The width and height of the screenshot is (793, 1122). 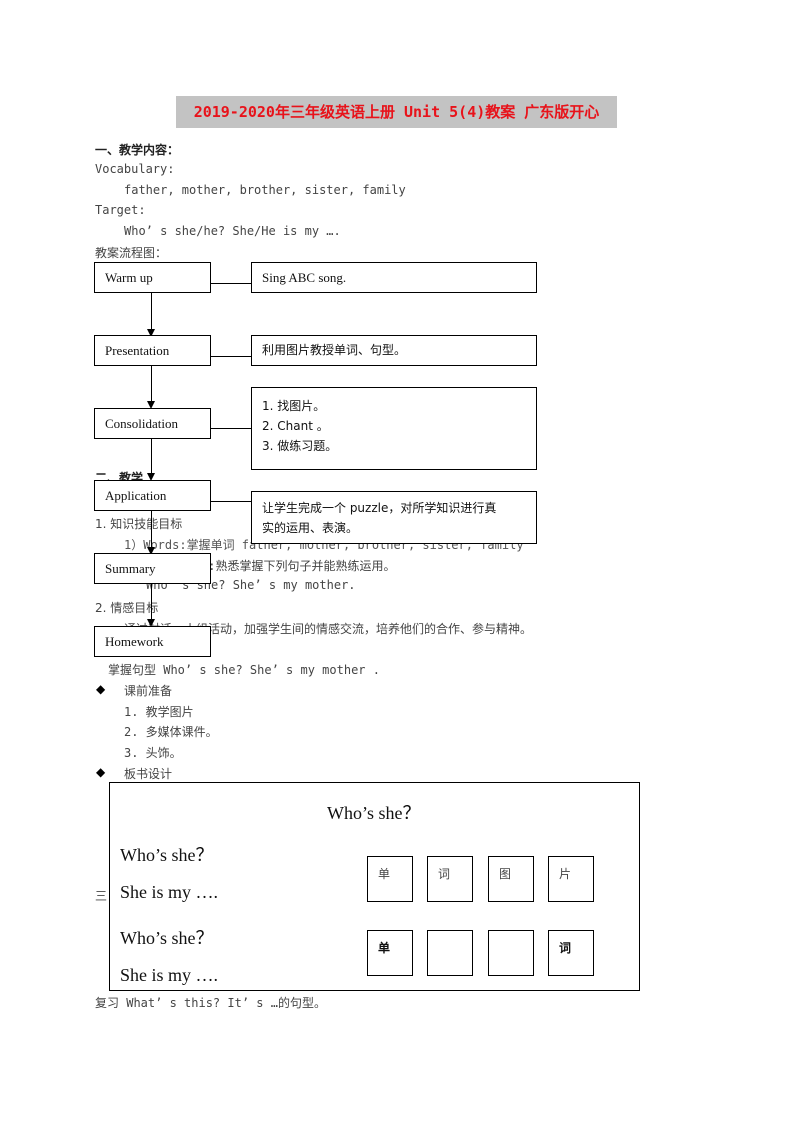 What do you see at coordinates (310, 528) in the screenshot?
I see `desc-line: 实的运用、表演。` at bounding box center [310, 528].